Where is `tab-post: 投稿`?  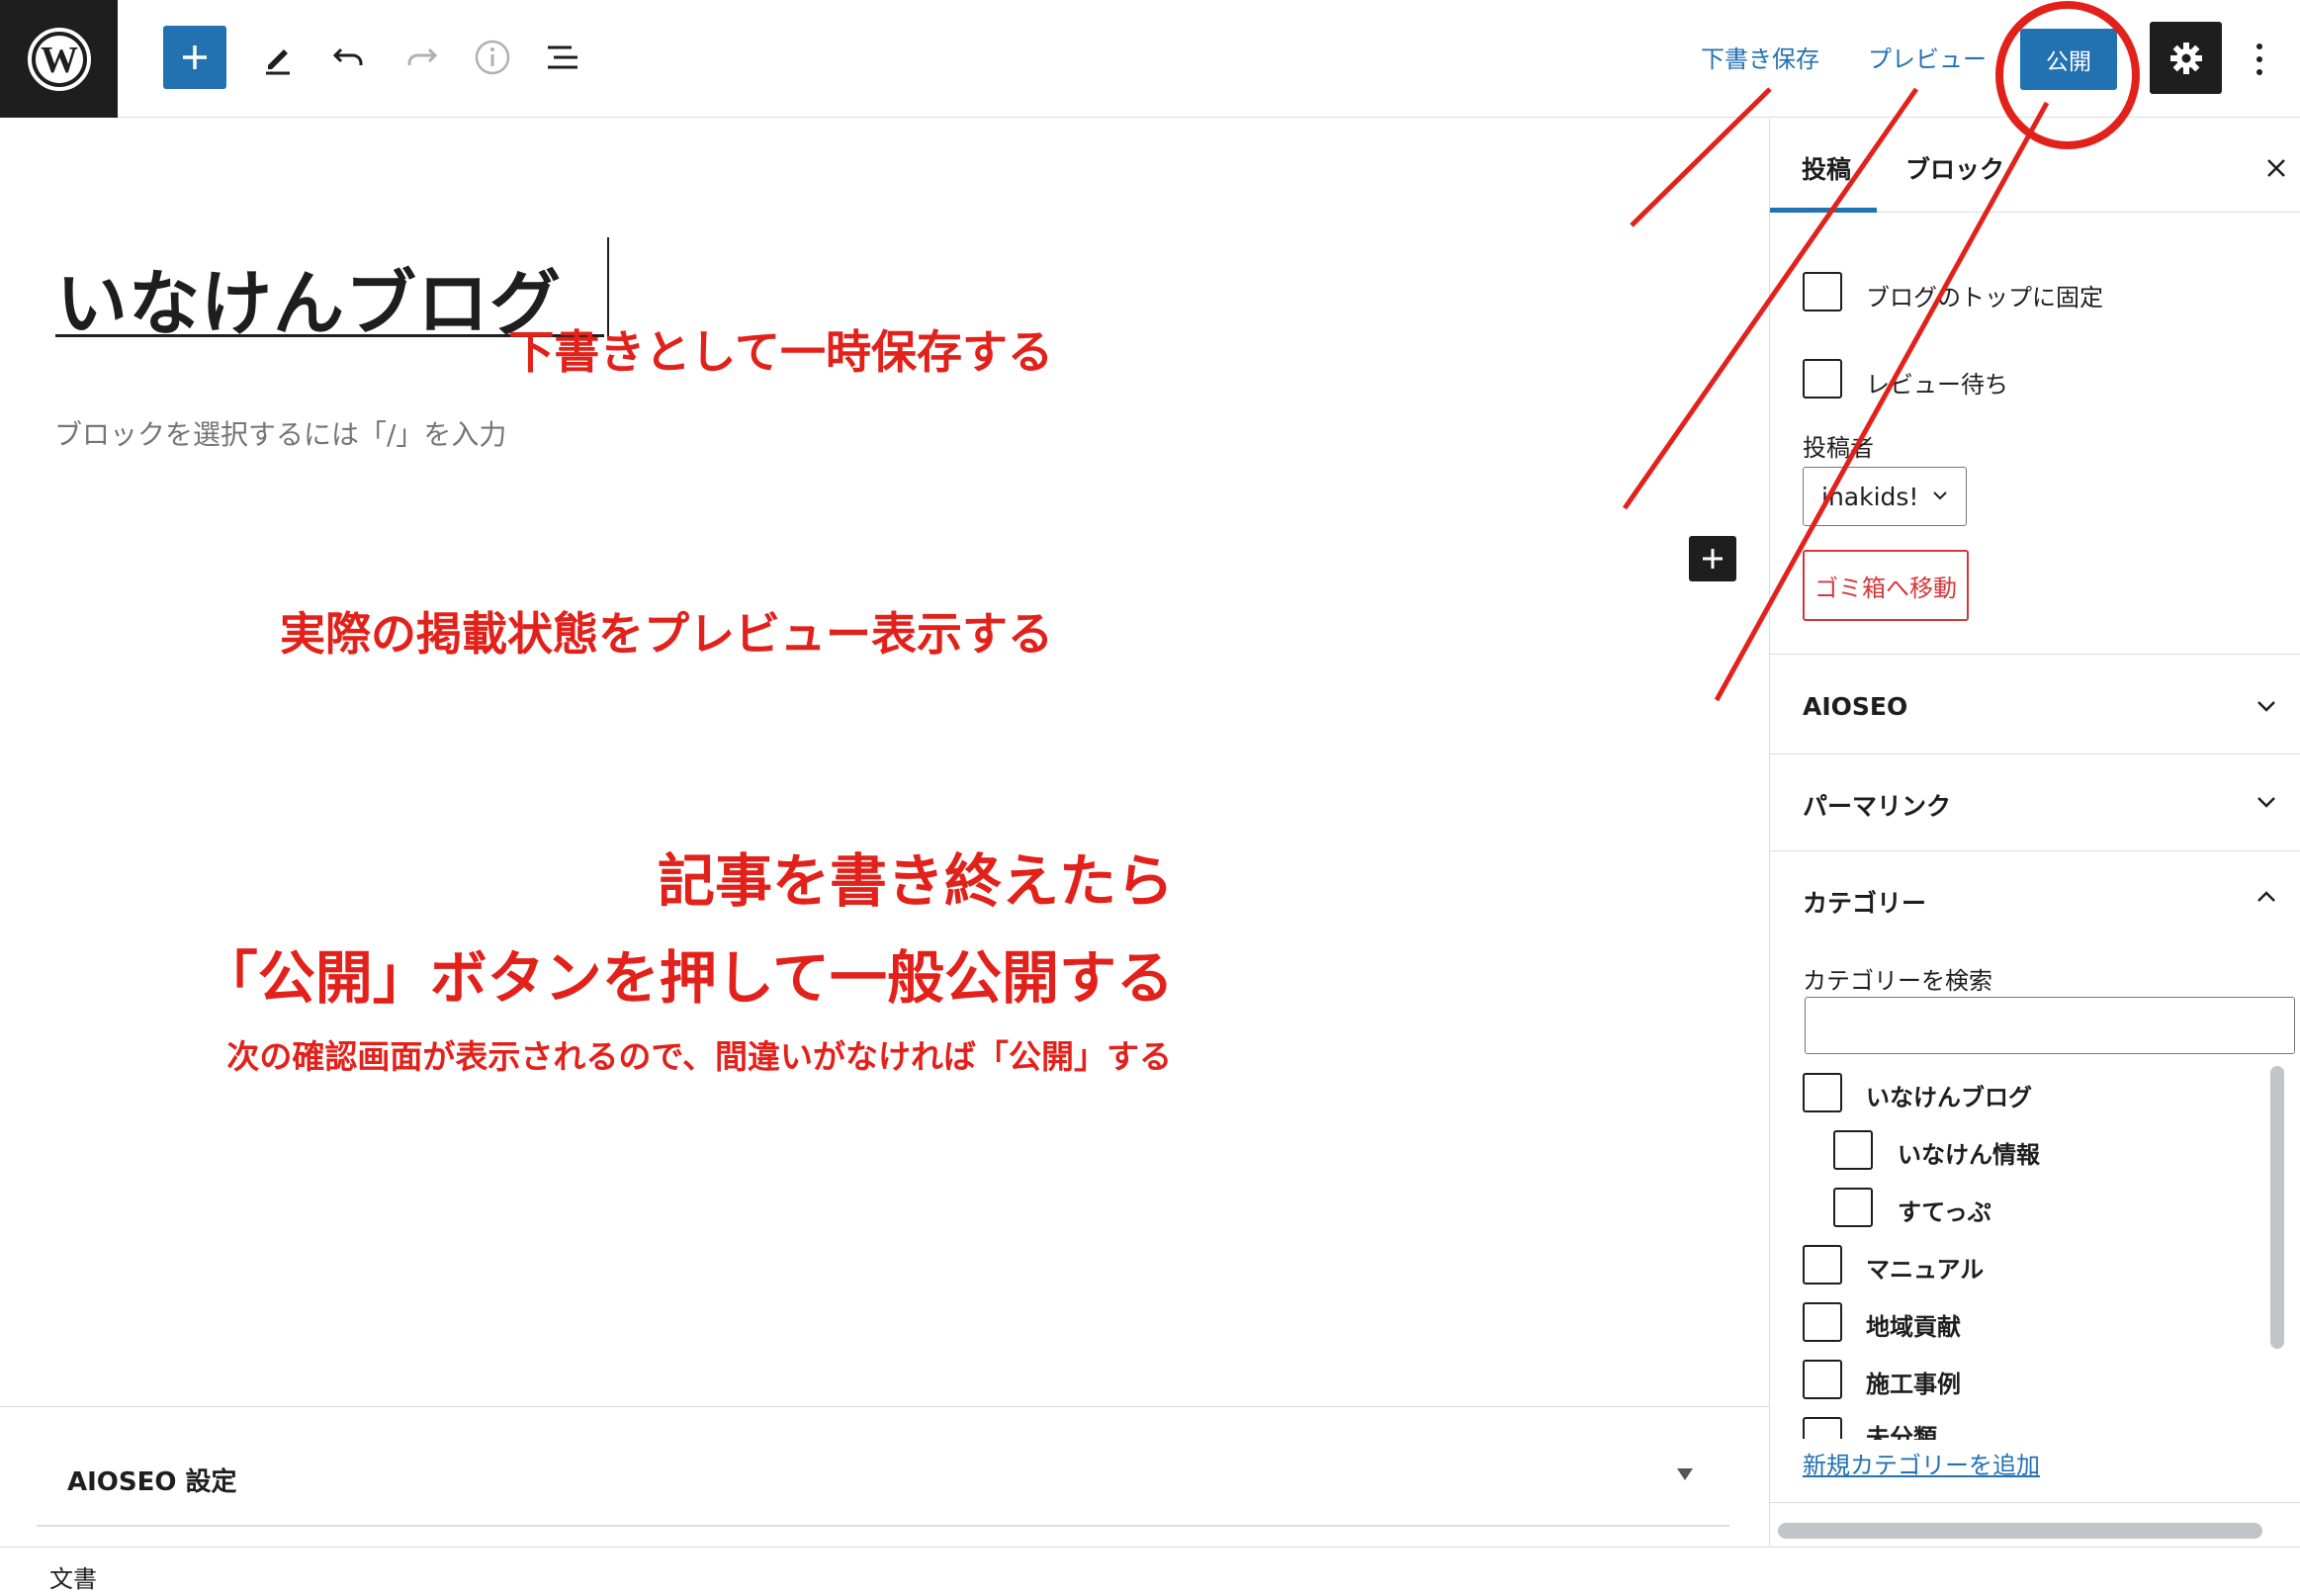
tab-post: 投稿 is located at coordinates (1827, 168).